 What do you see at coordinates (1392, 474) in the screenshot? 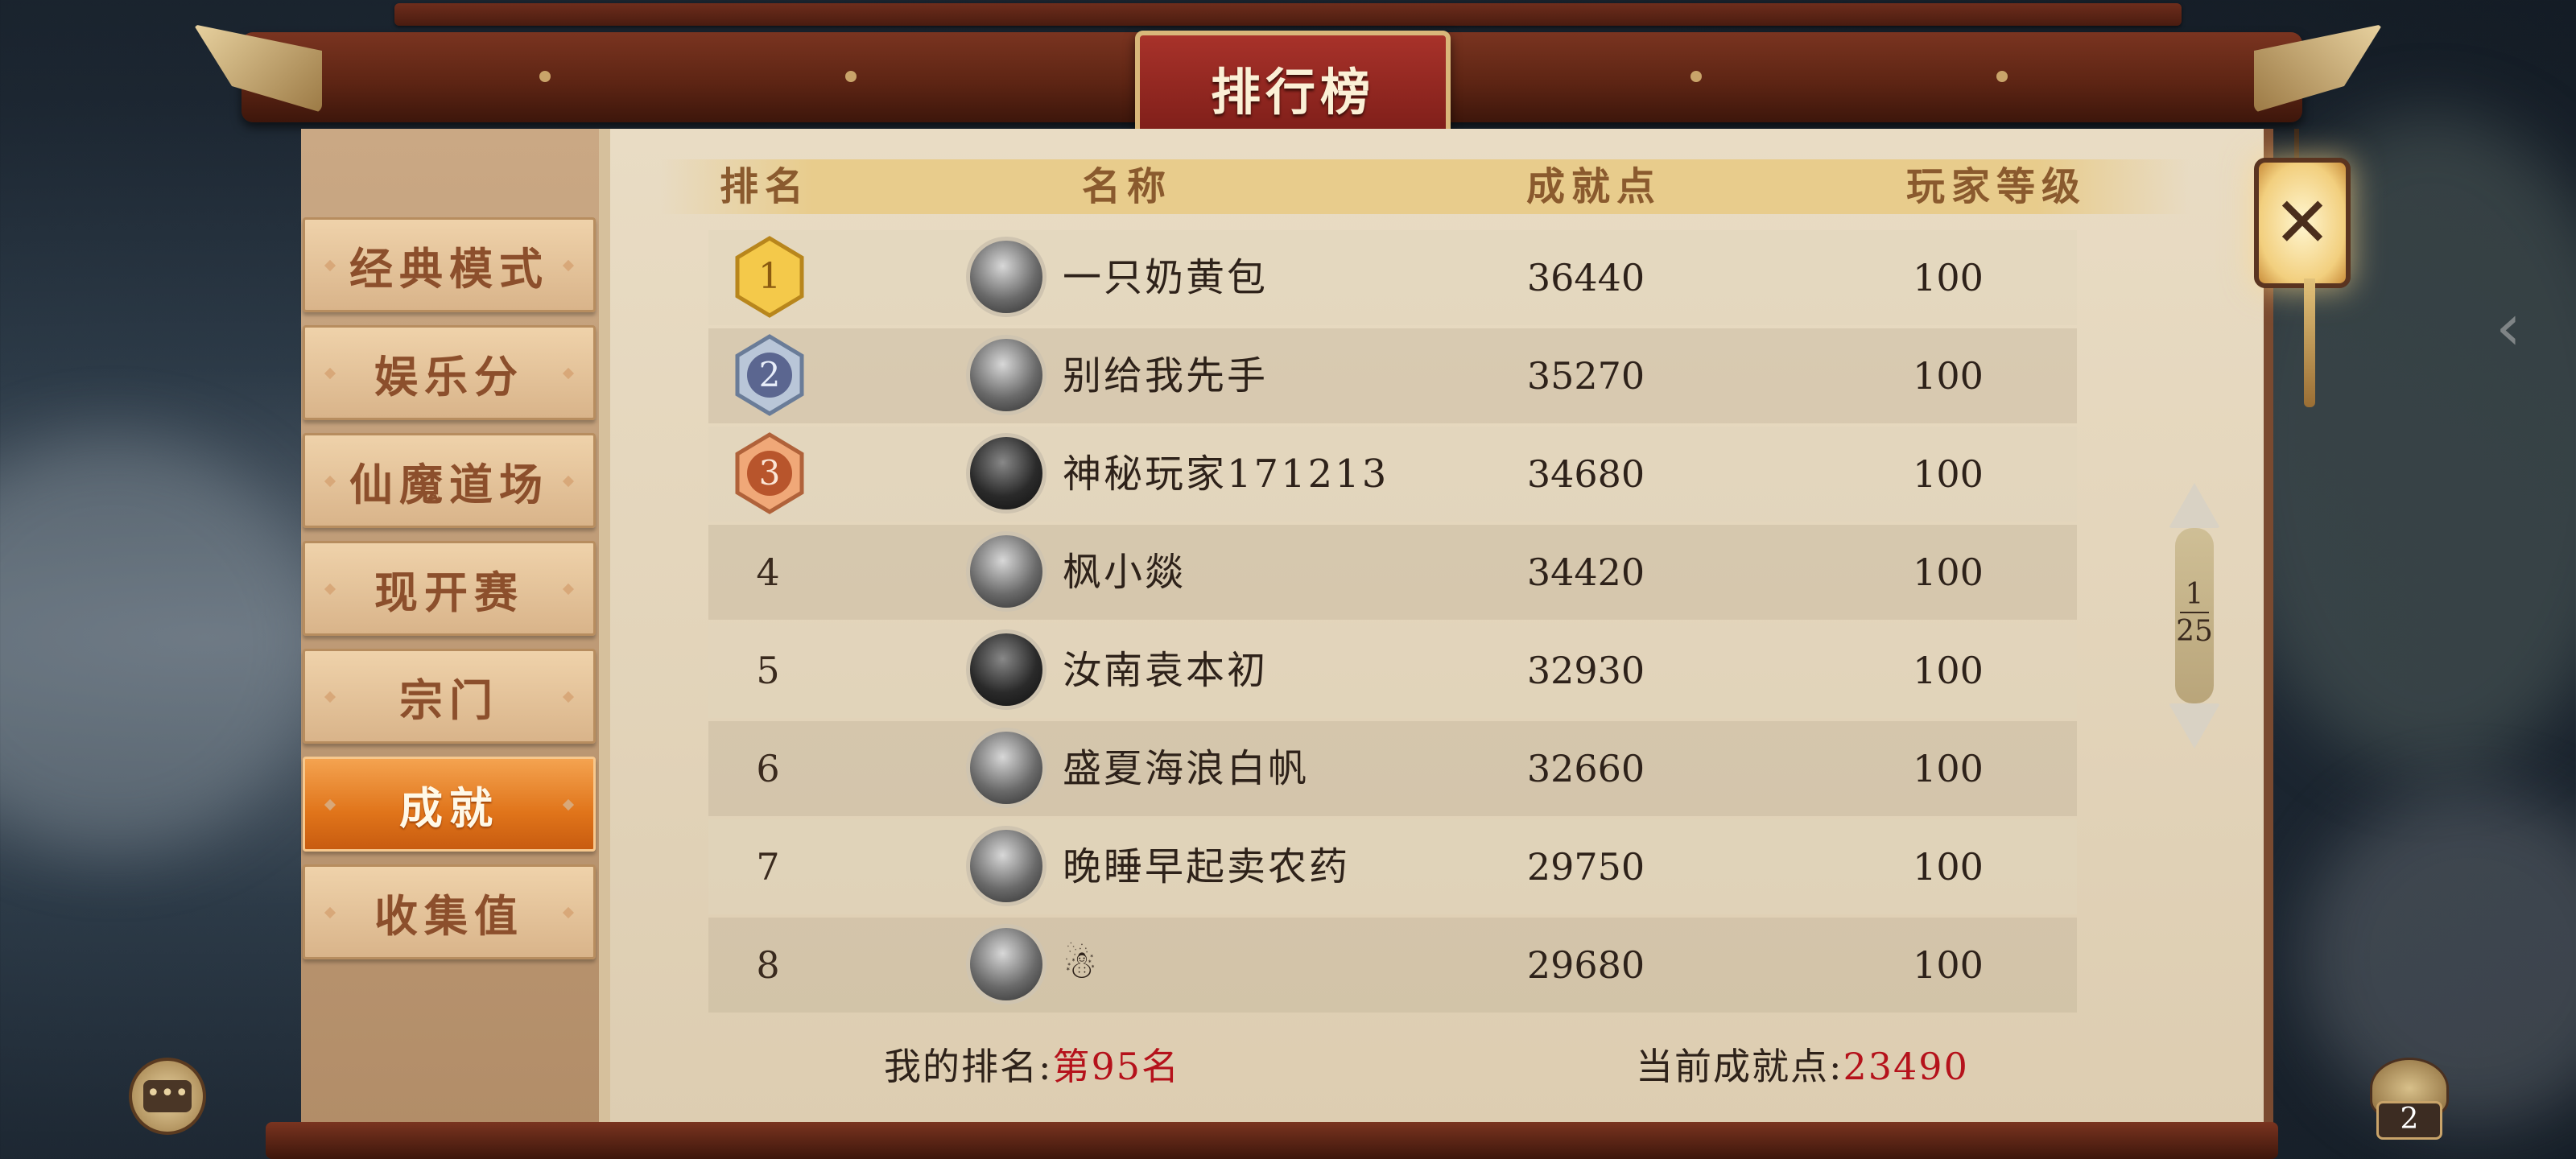
I see `table-row: 3 神秘玩家171213 34680 100` at bounding box center [1392, 474].